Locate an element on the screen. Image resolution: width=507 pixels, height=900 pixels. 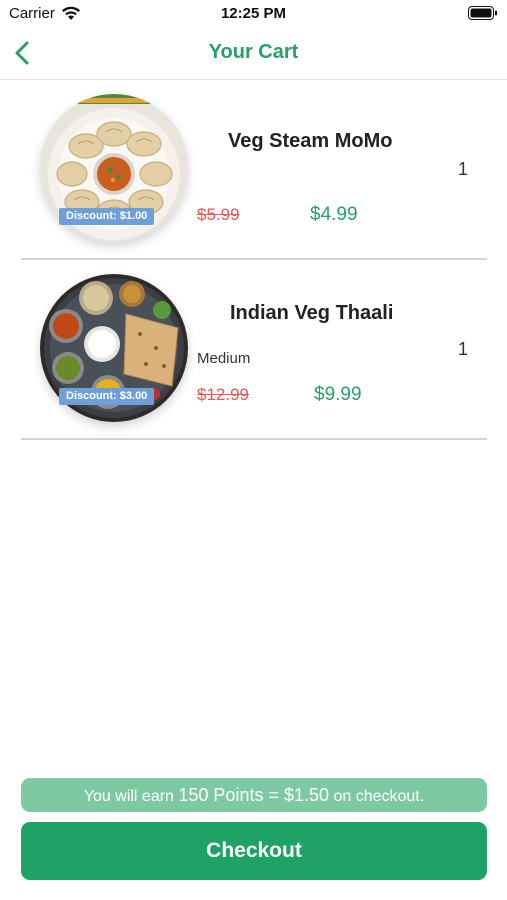
item-name: Veg Steam MoMo is located at coordinates (310, 141).